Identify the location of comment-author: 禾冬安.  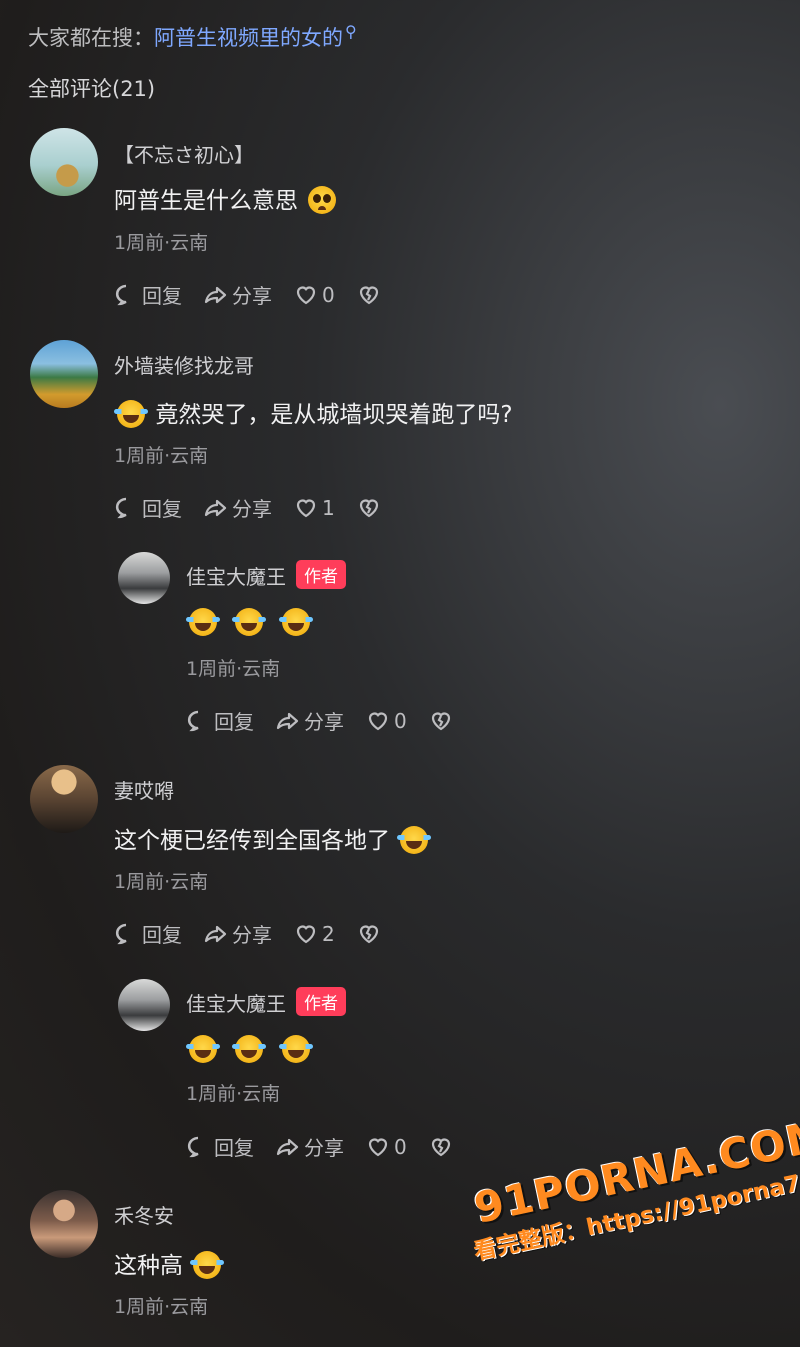
(144, 1214).